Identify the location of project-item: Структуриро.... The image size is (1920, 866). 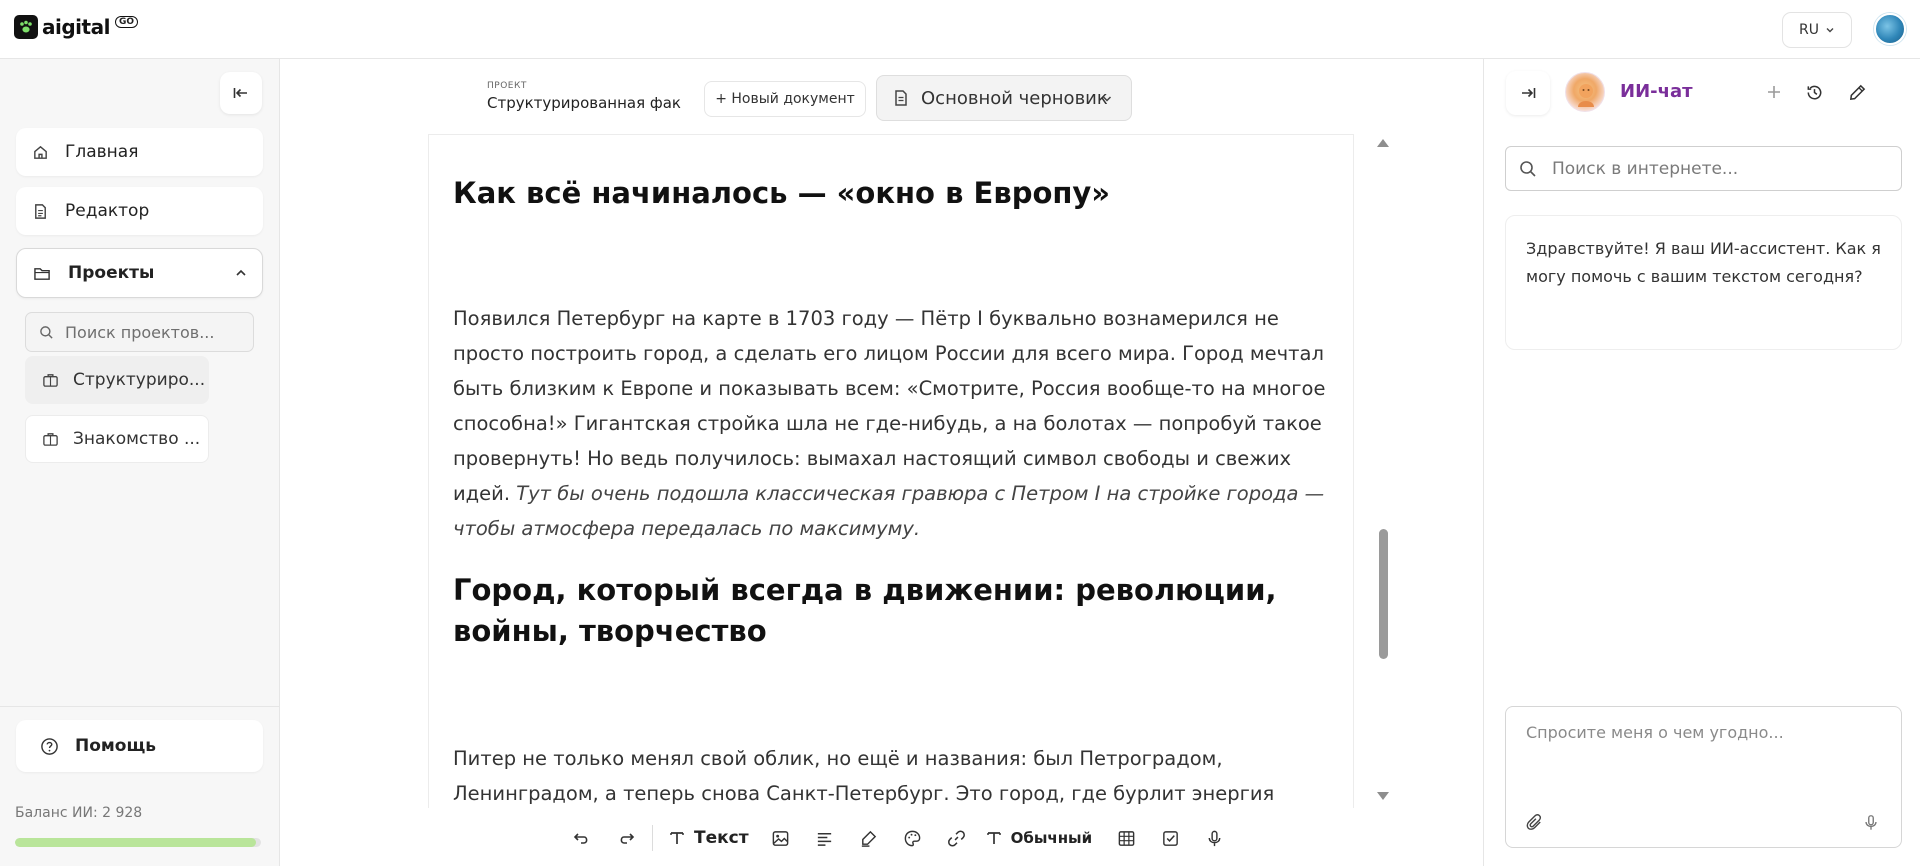
(117, 380).